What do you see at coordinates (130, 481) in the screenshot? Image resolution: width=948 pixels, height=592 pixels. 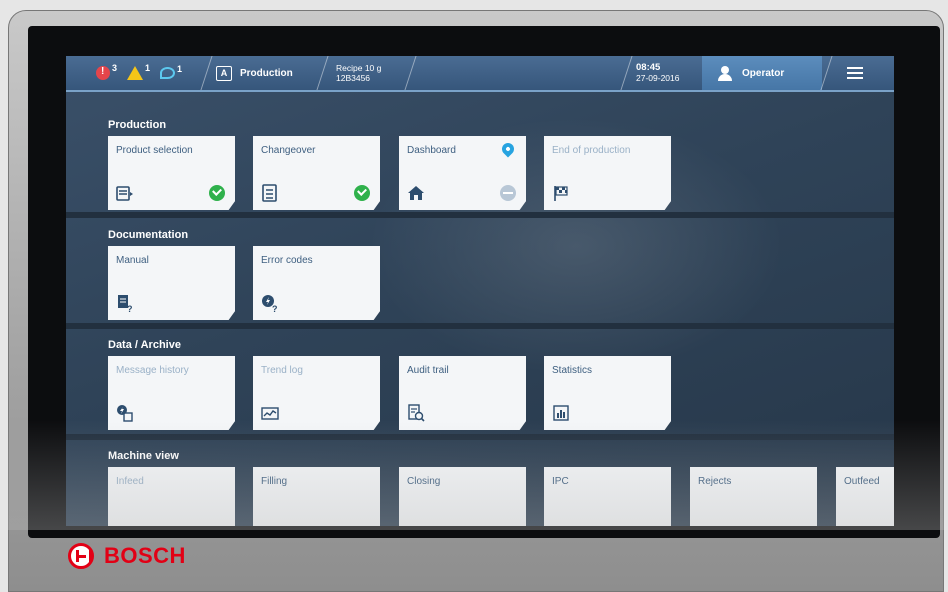 I see `tile-label: Infeed` at bounding box center [130, 481].